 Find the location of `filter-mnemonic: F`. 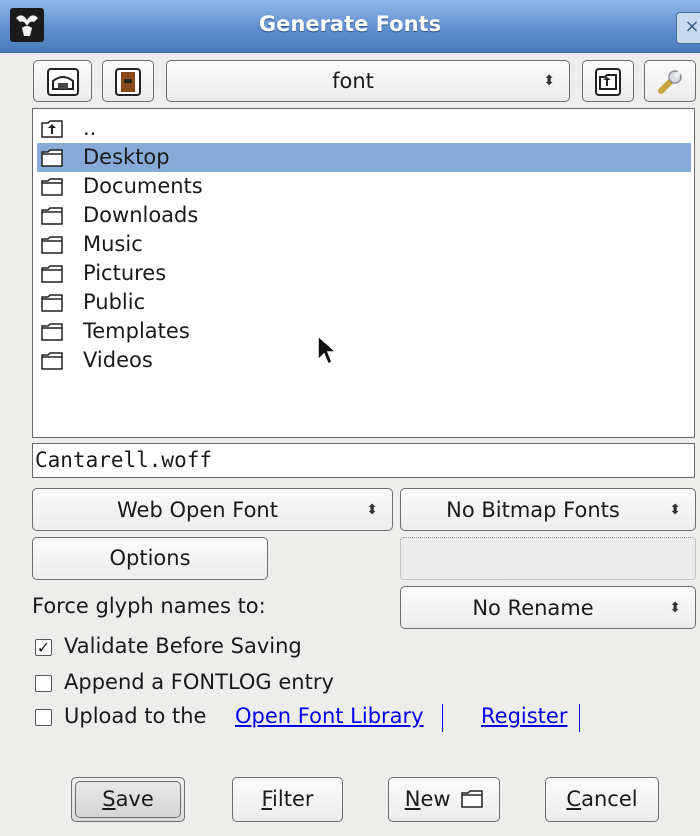

filter-mnemonic: F is located at coordinates (267, 799).